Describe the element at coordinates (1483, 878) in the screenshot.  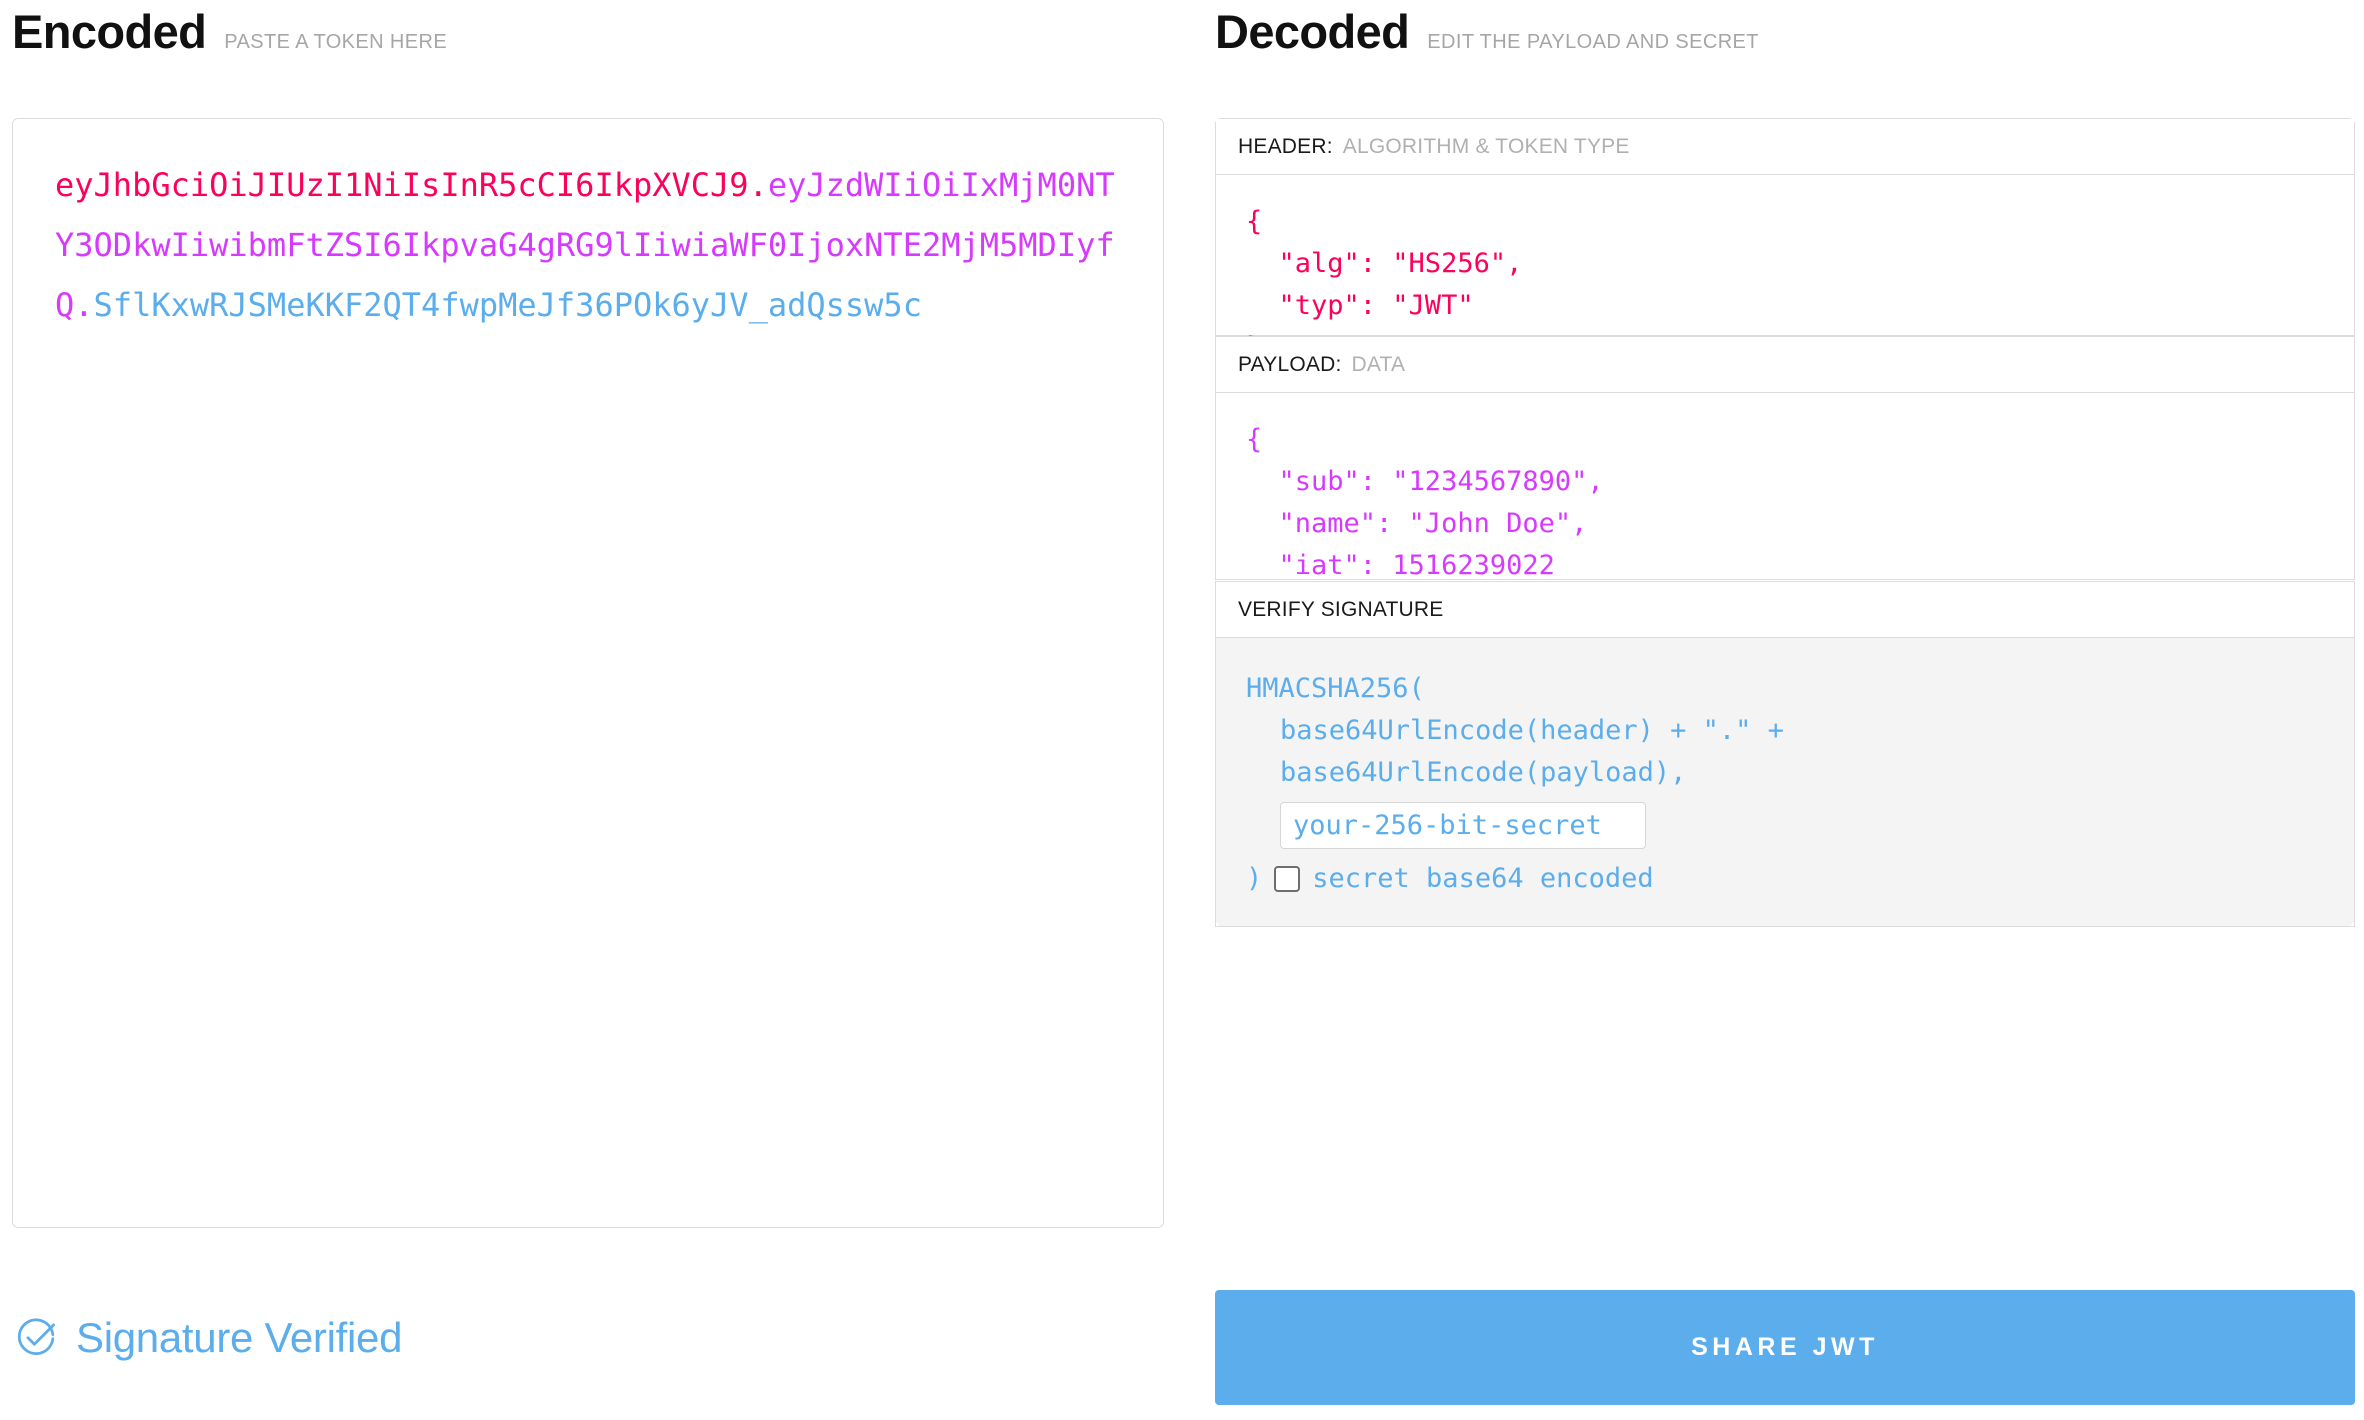
I see `secret-base64-label: secret base64 encoded` at that location.